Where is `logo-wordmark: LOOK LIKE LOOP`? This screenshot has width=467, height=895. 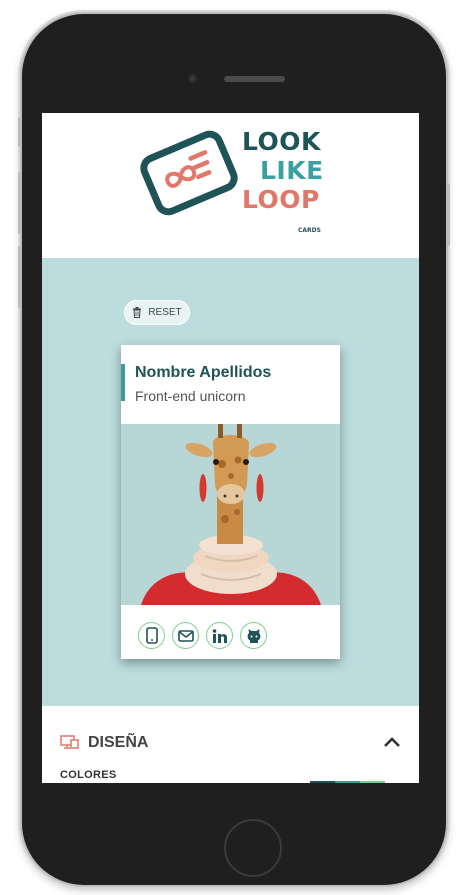 logo-wordmark: LOOK LIKE LOOP is located at coordinates (283, 170).